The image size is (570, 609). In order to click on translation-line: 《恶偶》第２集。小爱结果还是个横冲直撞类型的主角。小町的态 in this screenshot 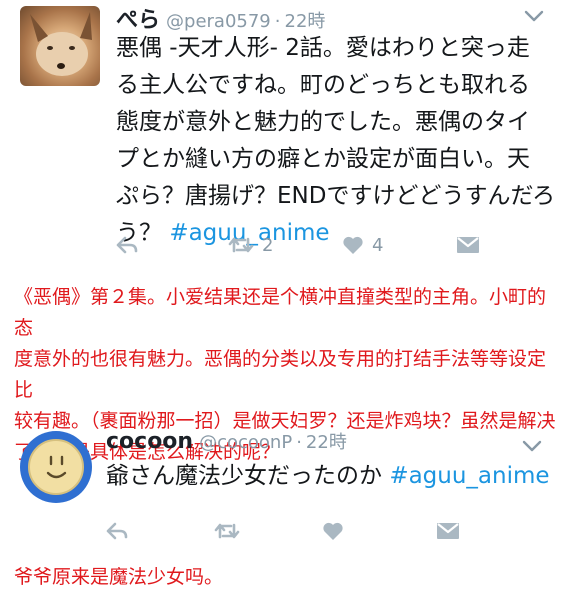, I will do `click(280, 312)`.